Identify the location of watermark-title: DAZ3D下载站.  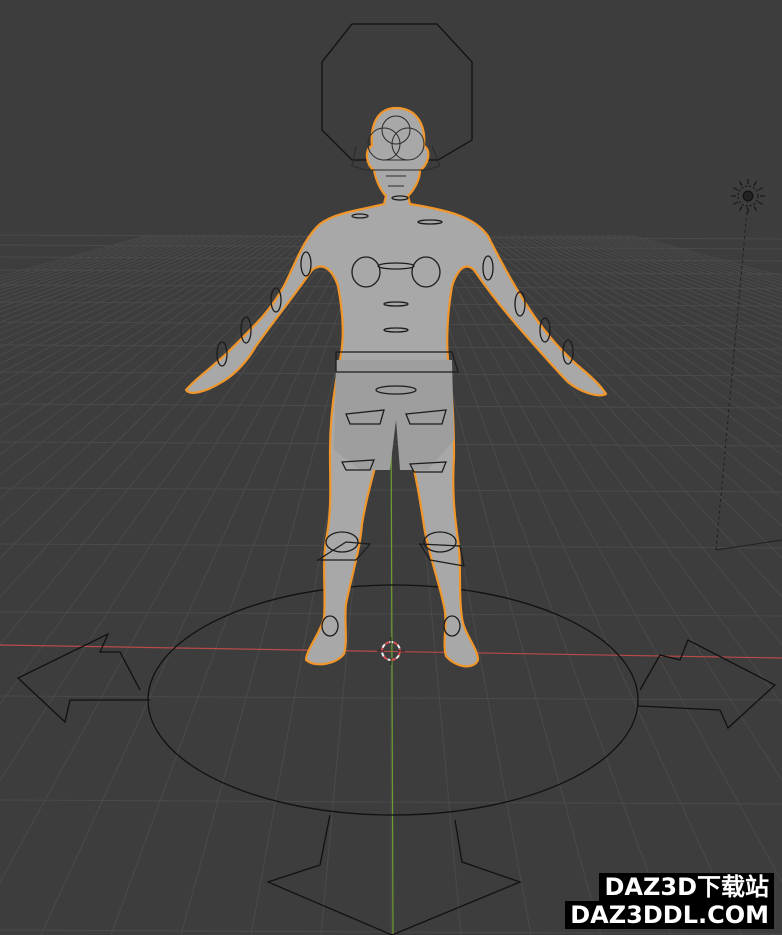
(686, 887).